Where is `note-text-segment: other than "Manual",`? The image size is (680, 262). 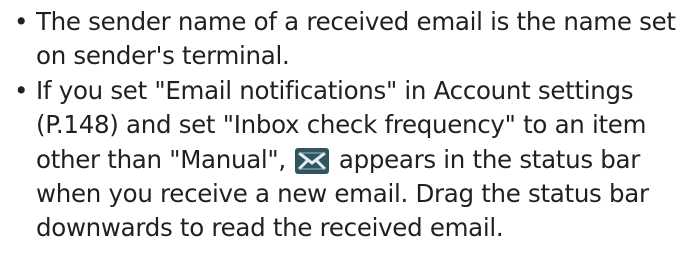 note-text-segment: other than "Manual", is located at coordinates (161, 159).